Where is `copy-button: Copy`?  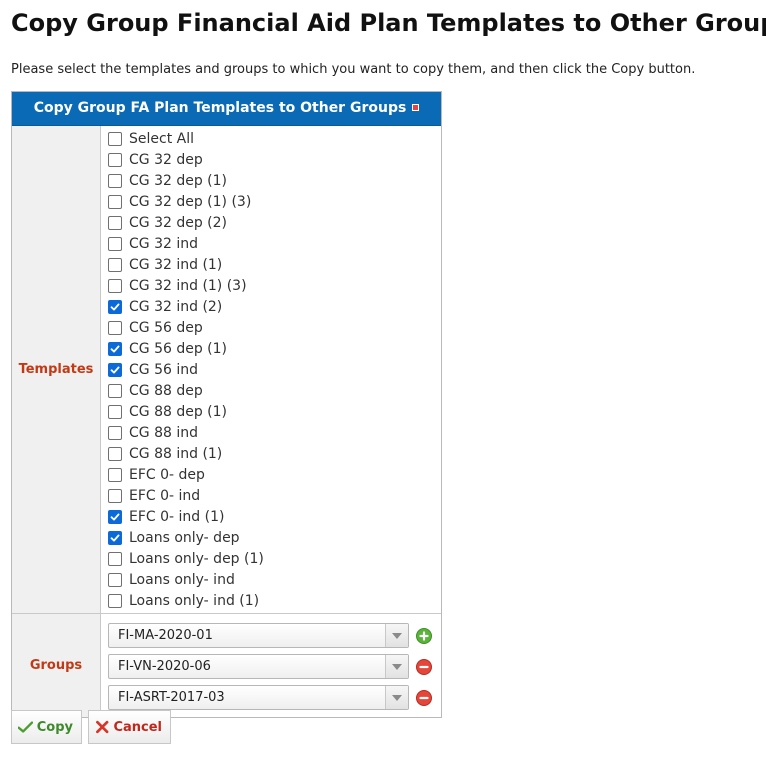
copy-button: Copy is located at coordinates (46, 727).